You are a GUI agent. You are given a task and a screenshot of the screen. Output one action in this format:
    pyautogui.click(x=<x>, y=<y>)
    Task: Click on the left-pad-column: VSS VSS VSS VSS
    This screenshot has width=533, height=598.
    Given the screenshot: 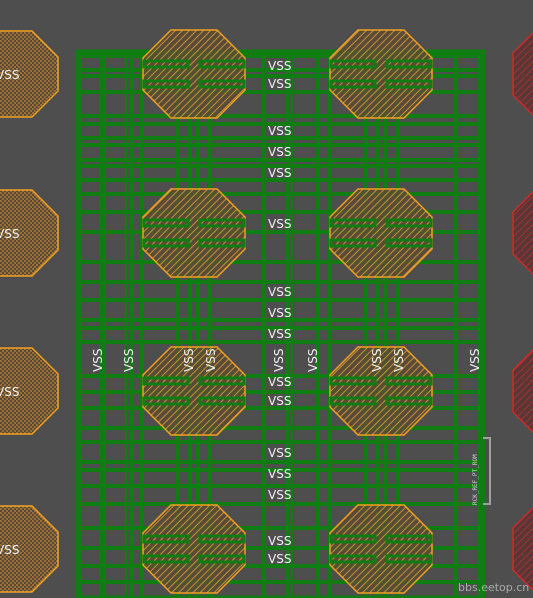 What is the action you would take?
    pyautogui.click(x=29, y=311)
    